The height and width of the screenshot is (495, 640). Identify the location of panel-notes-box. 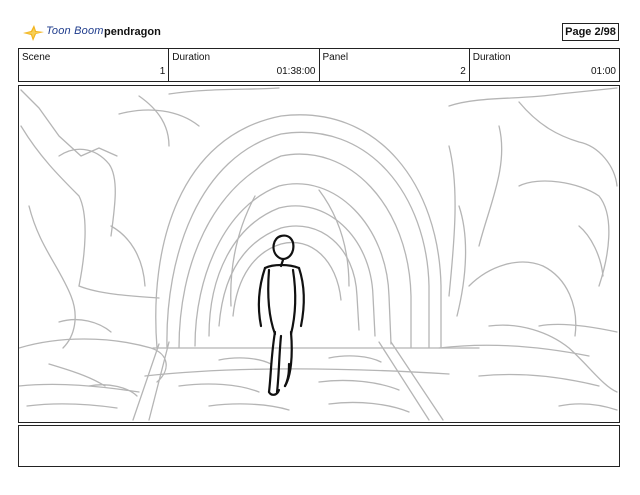
(319, 446).